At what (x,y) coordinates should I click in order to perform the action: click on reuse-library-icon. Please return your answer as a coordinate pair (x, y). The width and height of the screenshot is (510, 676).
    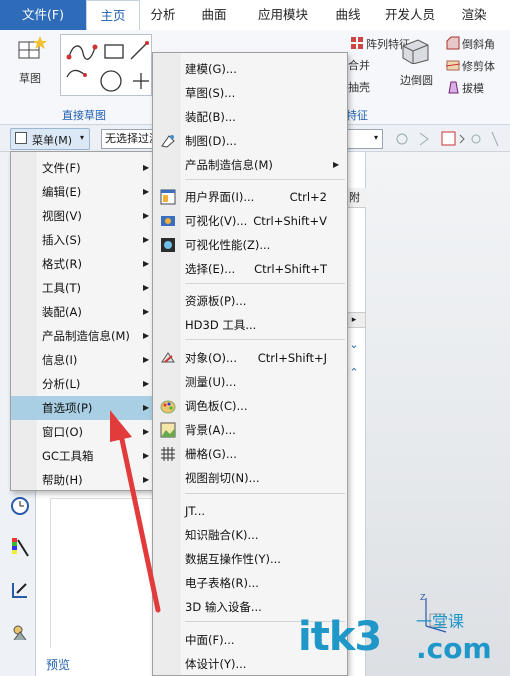
    Looking at the image, I should click on (20, 590).